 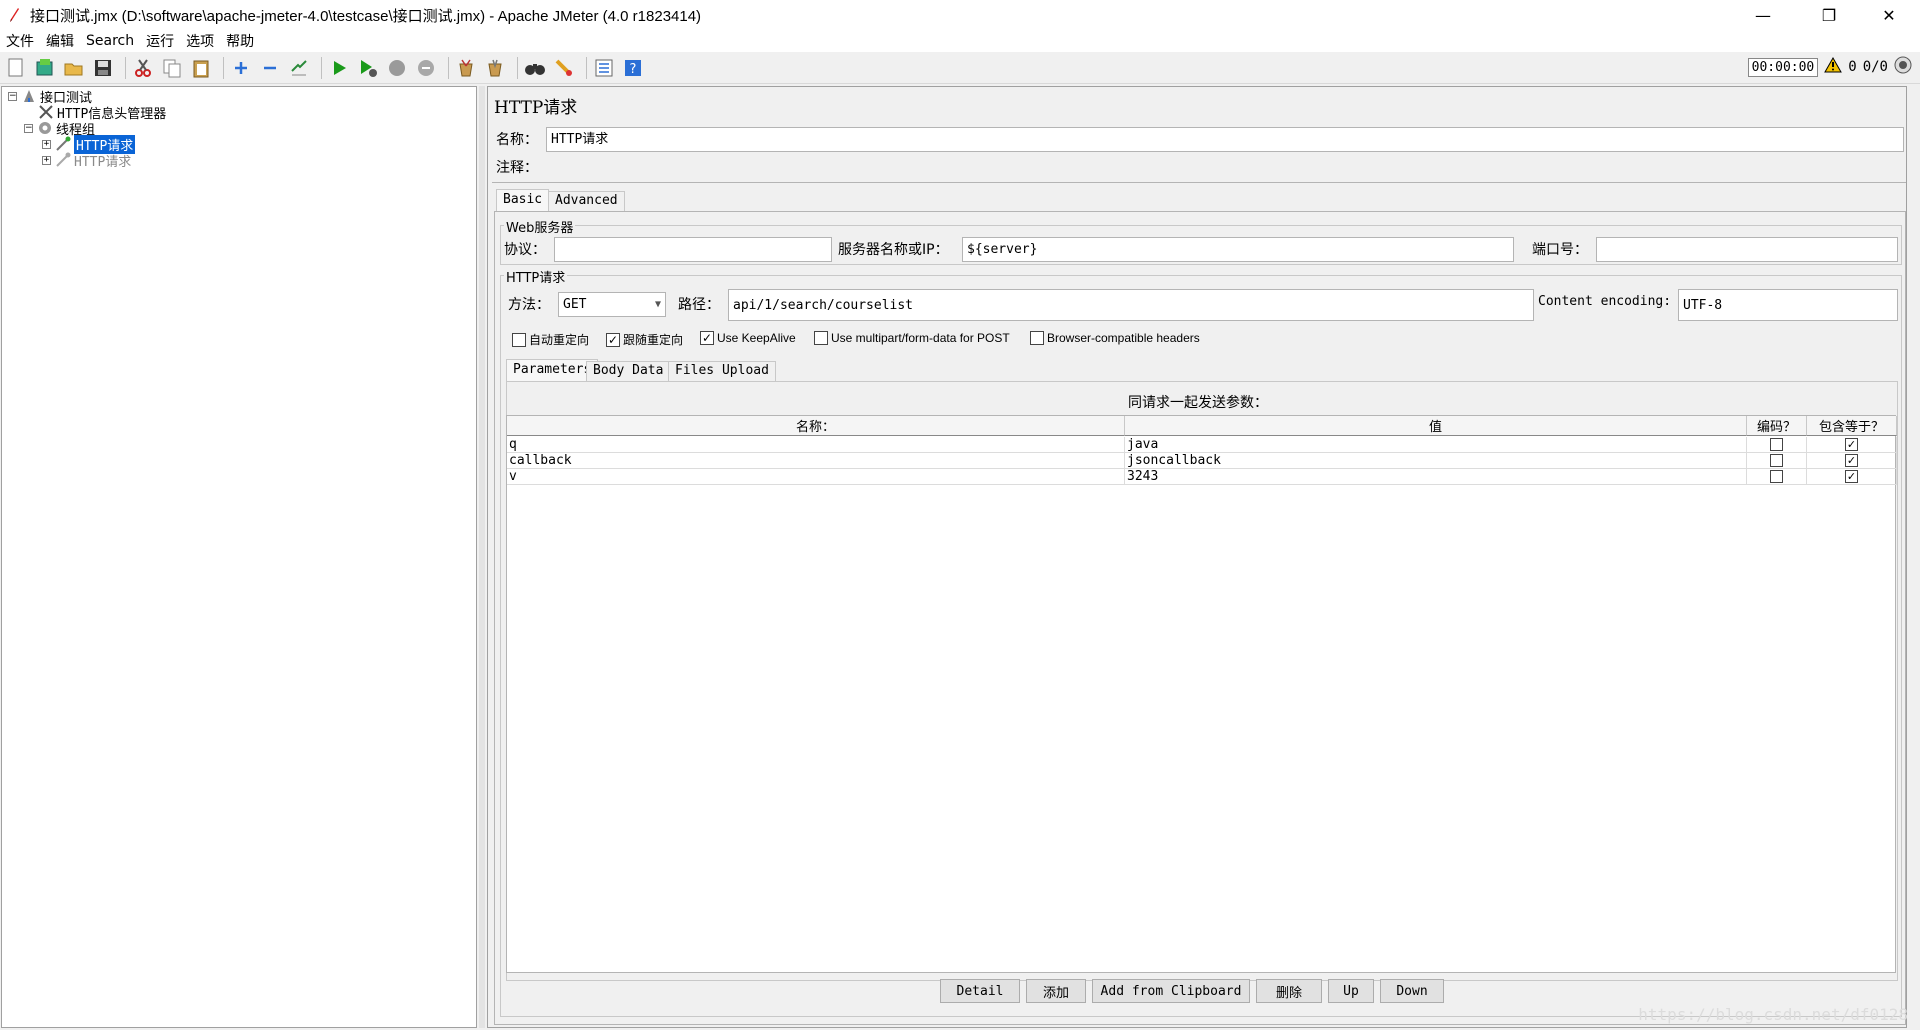 What do you see at coordinates (16, 68) in the screenshot?
I see `new-file-icon` at bounding box center [16, 68].